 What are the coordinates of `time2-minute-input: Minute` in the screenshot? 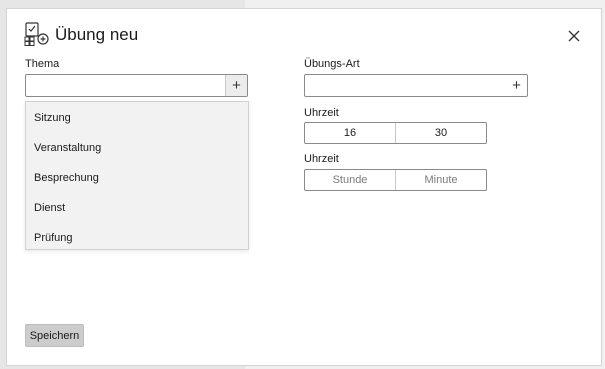 It's located at (440, 180).